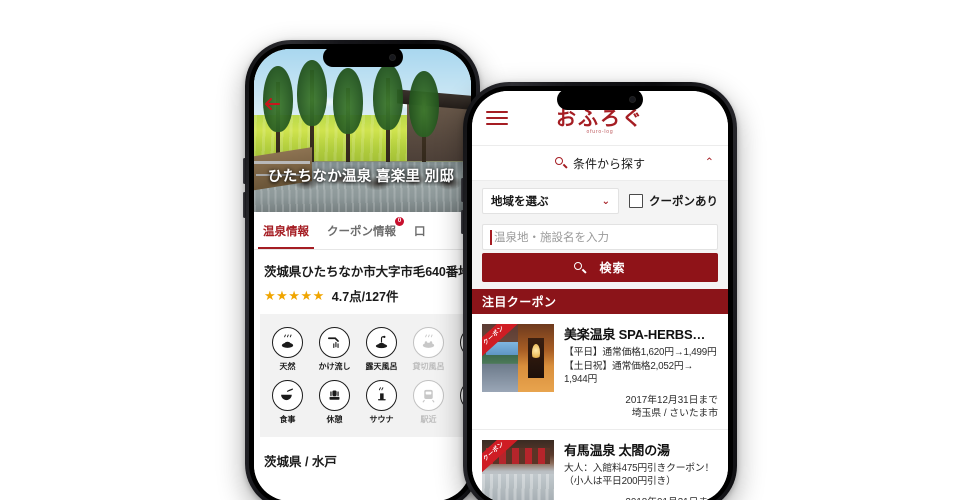 The image size is (980, 500). Describe the element at coordinates (287, 342) in the screenshot. I see `hot-spring-icon` at that location.